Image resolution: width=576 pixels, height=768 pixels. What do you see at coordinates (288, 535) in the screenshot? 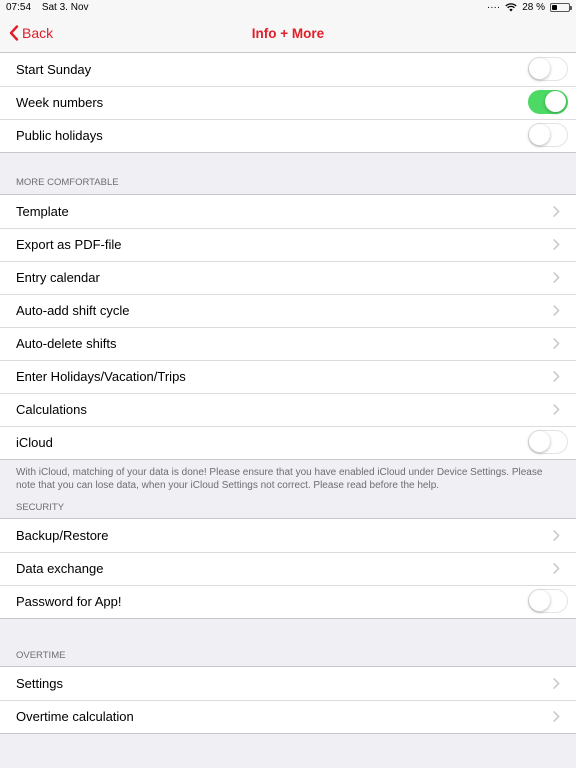
I see `list-item-backup-restore: Backup/Restore` at bounding box center [288, 535].